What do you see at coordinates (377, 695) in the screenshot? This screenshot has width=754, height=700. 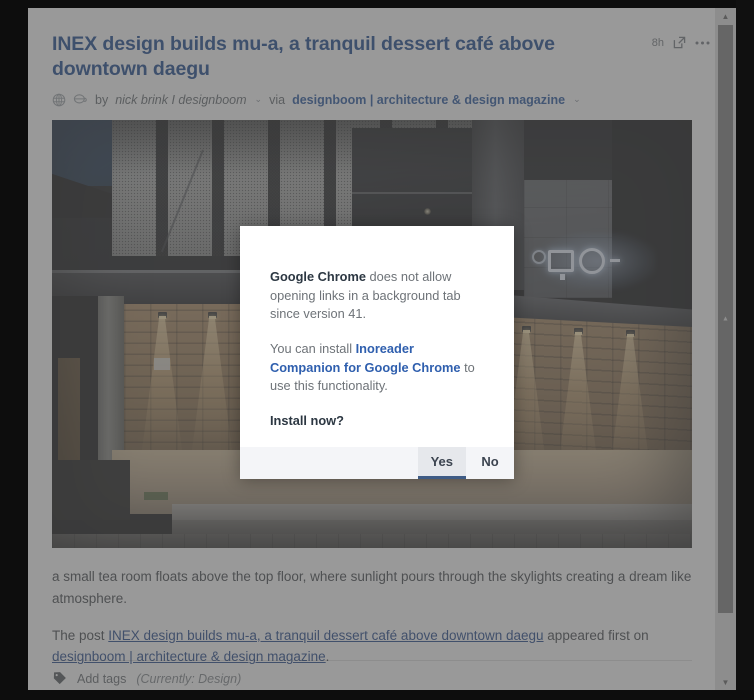 I see `window-frame-bottom` at bounding box center [377, 695].